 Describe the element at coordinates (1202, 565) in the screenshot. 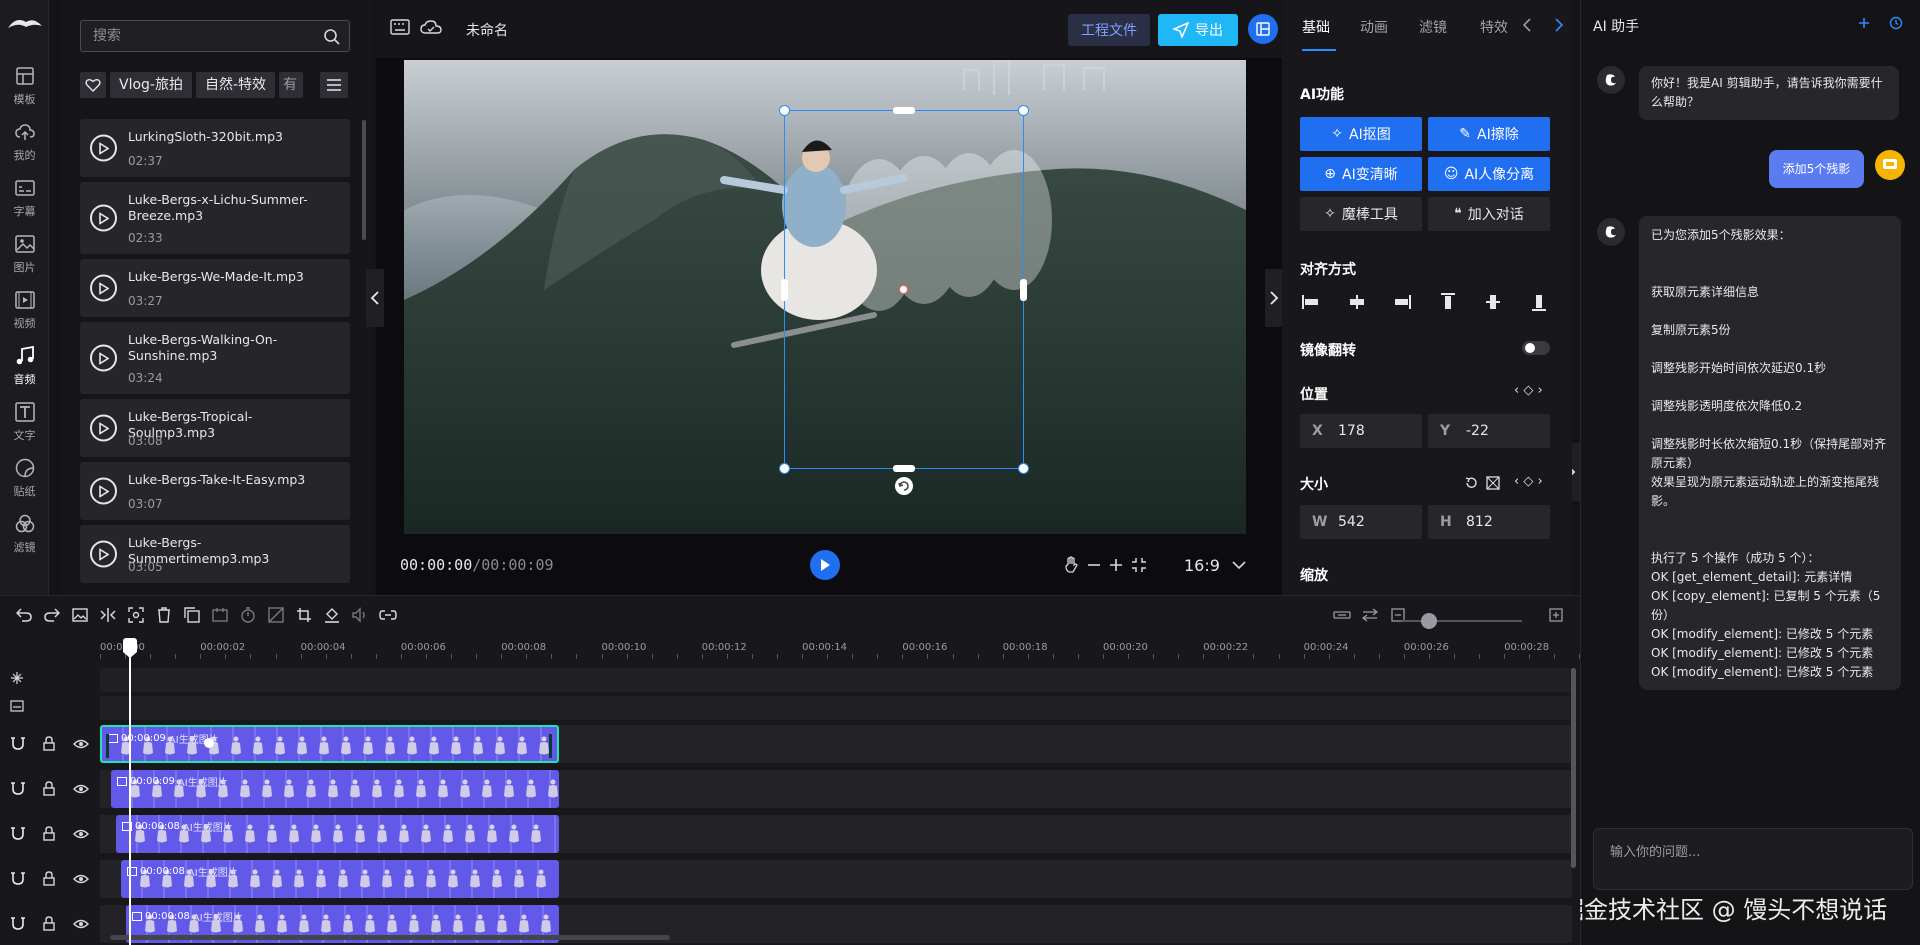

I see `aspect-ratio-value: 16:9` at that location.